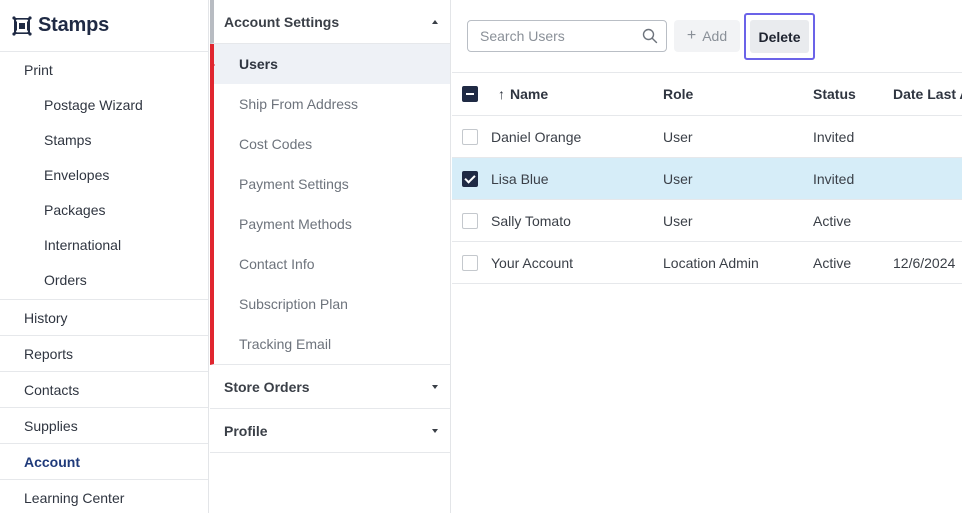 The height and width of the screenshot is (513, 962). I want to click on settings-item-ship-from-address: Ship From Address, so click(332, 104).